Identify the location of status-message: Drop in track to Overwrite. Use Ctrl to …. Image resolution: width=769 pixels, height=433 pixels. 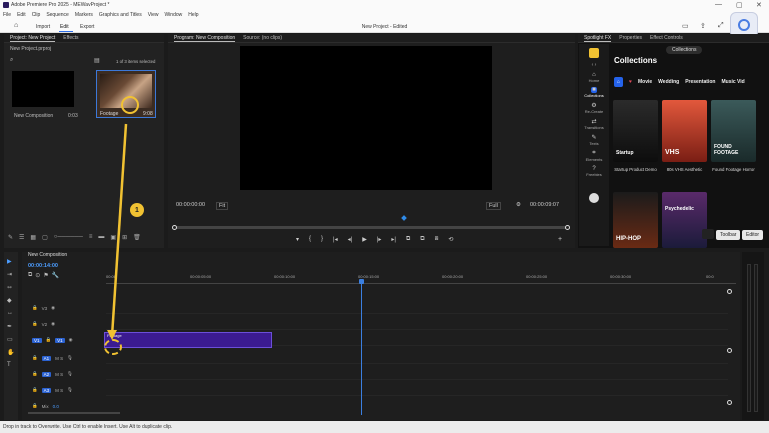
(88, 427).